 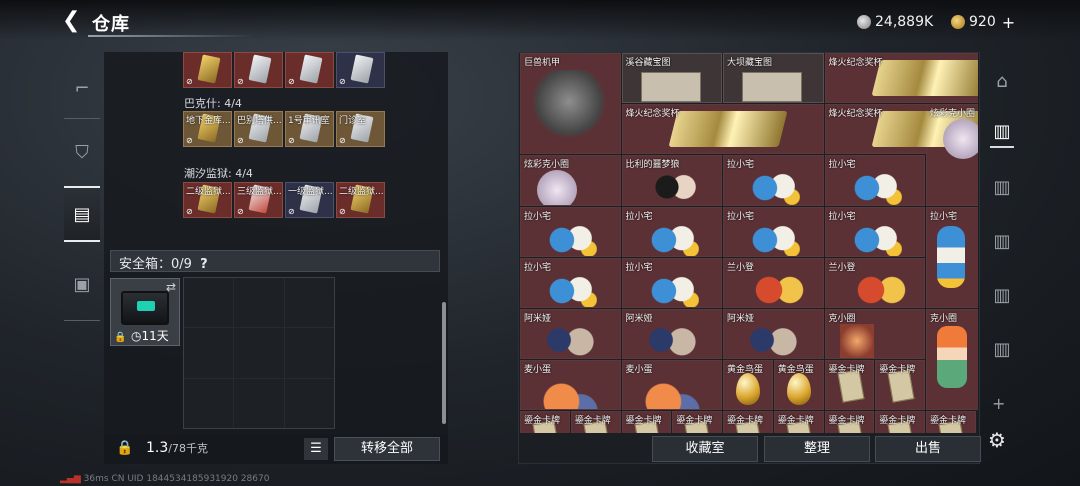 What do you see at coordinates (82, 284) in the screenshot?
I see `case-tab-icon: ▣` at bounding box center [82, 284].